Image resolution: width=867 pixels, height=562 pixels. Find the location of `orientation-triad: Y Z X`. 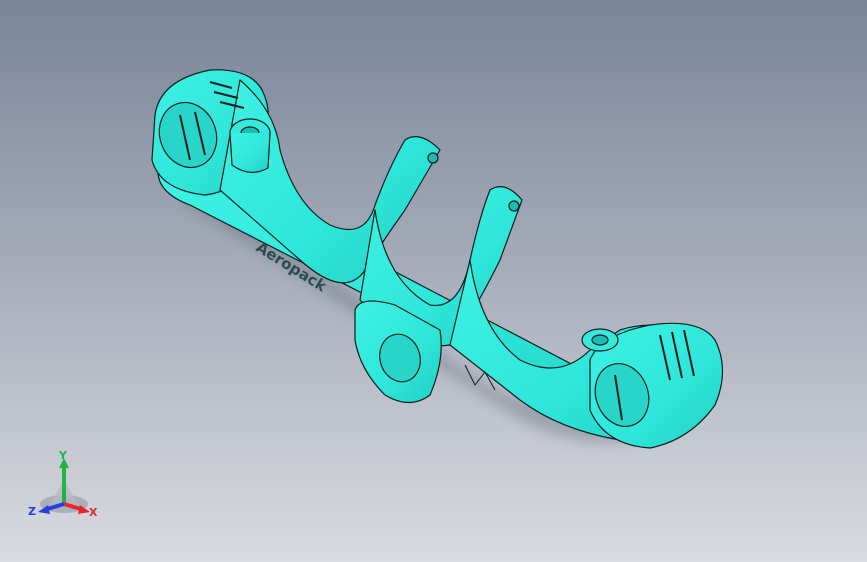

orientation-triad: Y Z X is located at coordinates (64, 486).